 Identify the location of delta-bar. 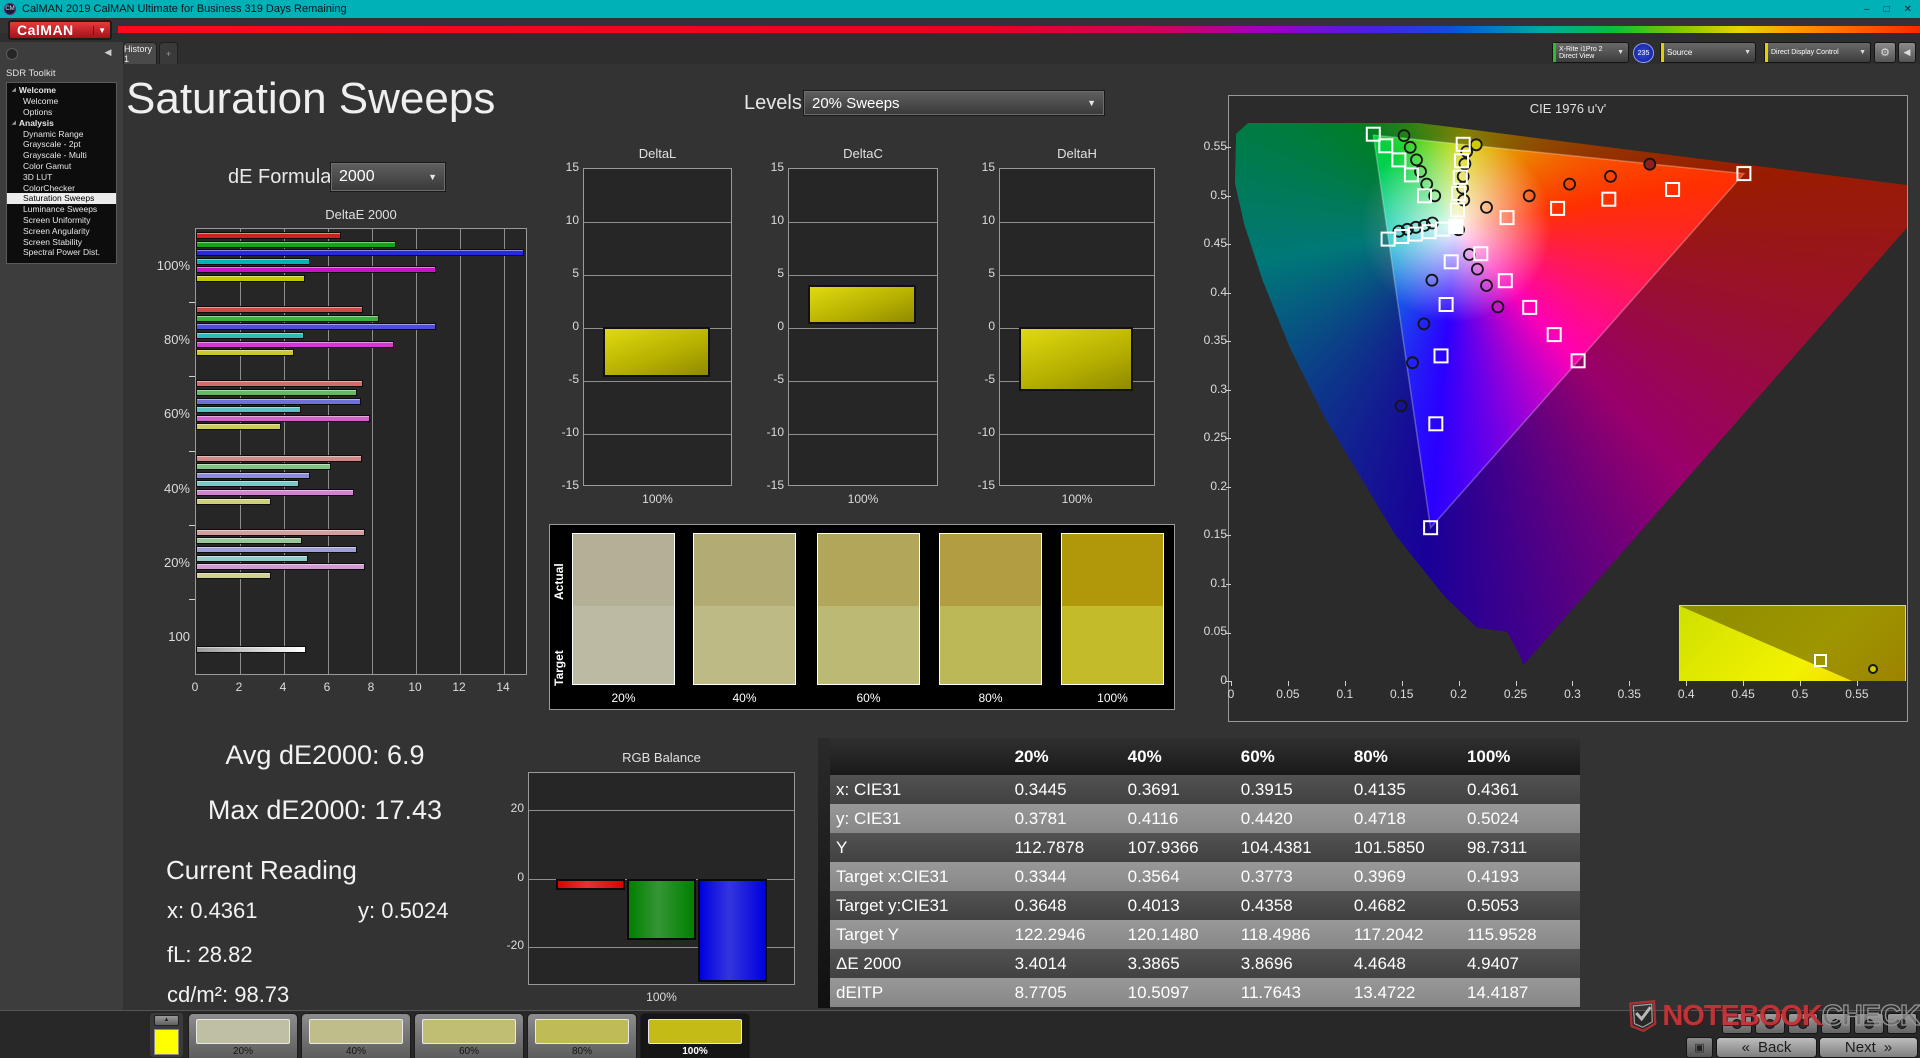
(656, 352).